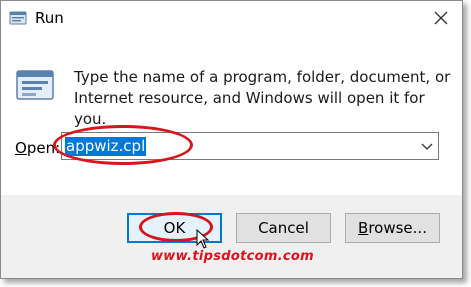  Describe the element at coordinates (43, 148) in the screenshot. I see `open-label-text: pen:` at that location.